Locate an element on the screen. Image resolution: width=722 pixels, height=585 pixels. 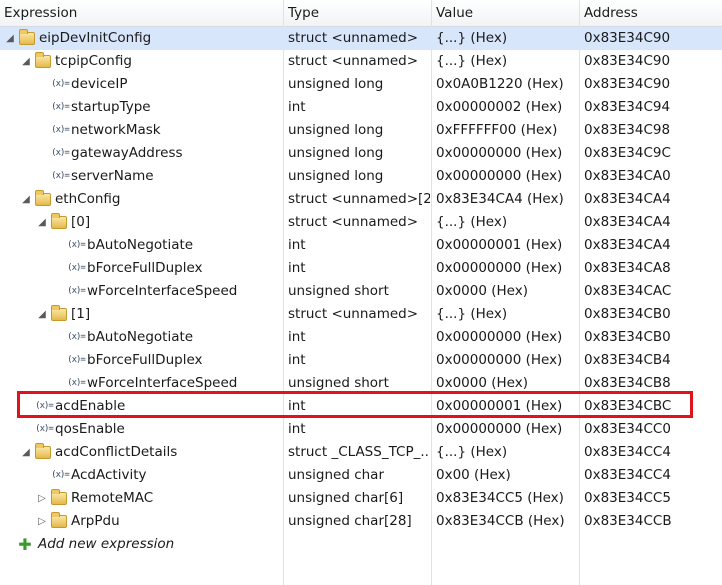
address-cell: 0x83E34CAC is located at coordinates (628, 291).